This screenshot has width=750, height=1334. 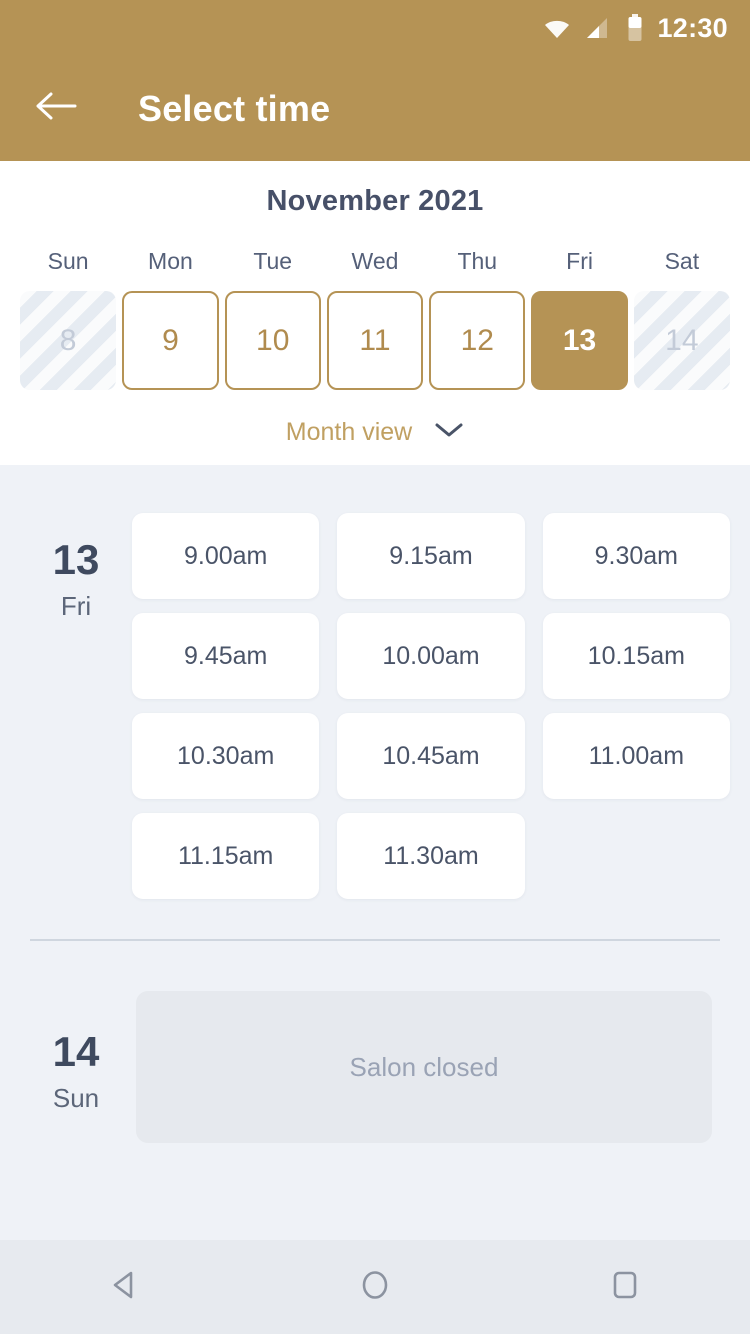 What do you see at coordinates (76, 699) in the screenshot?
I see `day-label-13: 13 Fri` at bounding box center [76, 699].